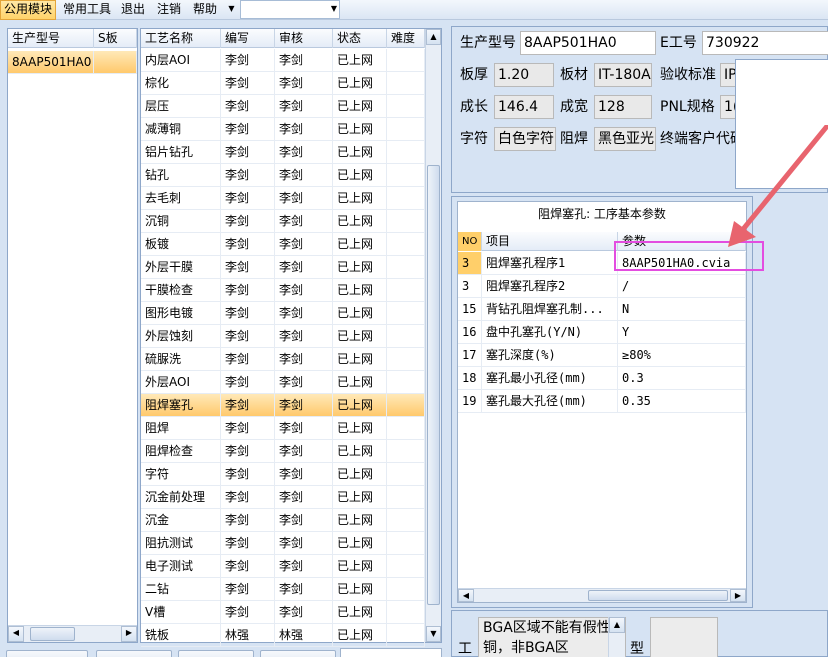  What do you see at coordinates (474, 107) in the screenshot?
I see `length-label: 成长` at bounding box center [474, 107].